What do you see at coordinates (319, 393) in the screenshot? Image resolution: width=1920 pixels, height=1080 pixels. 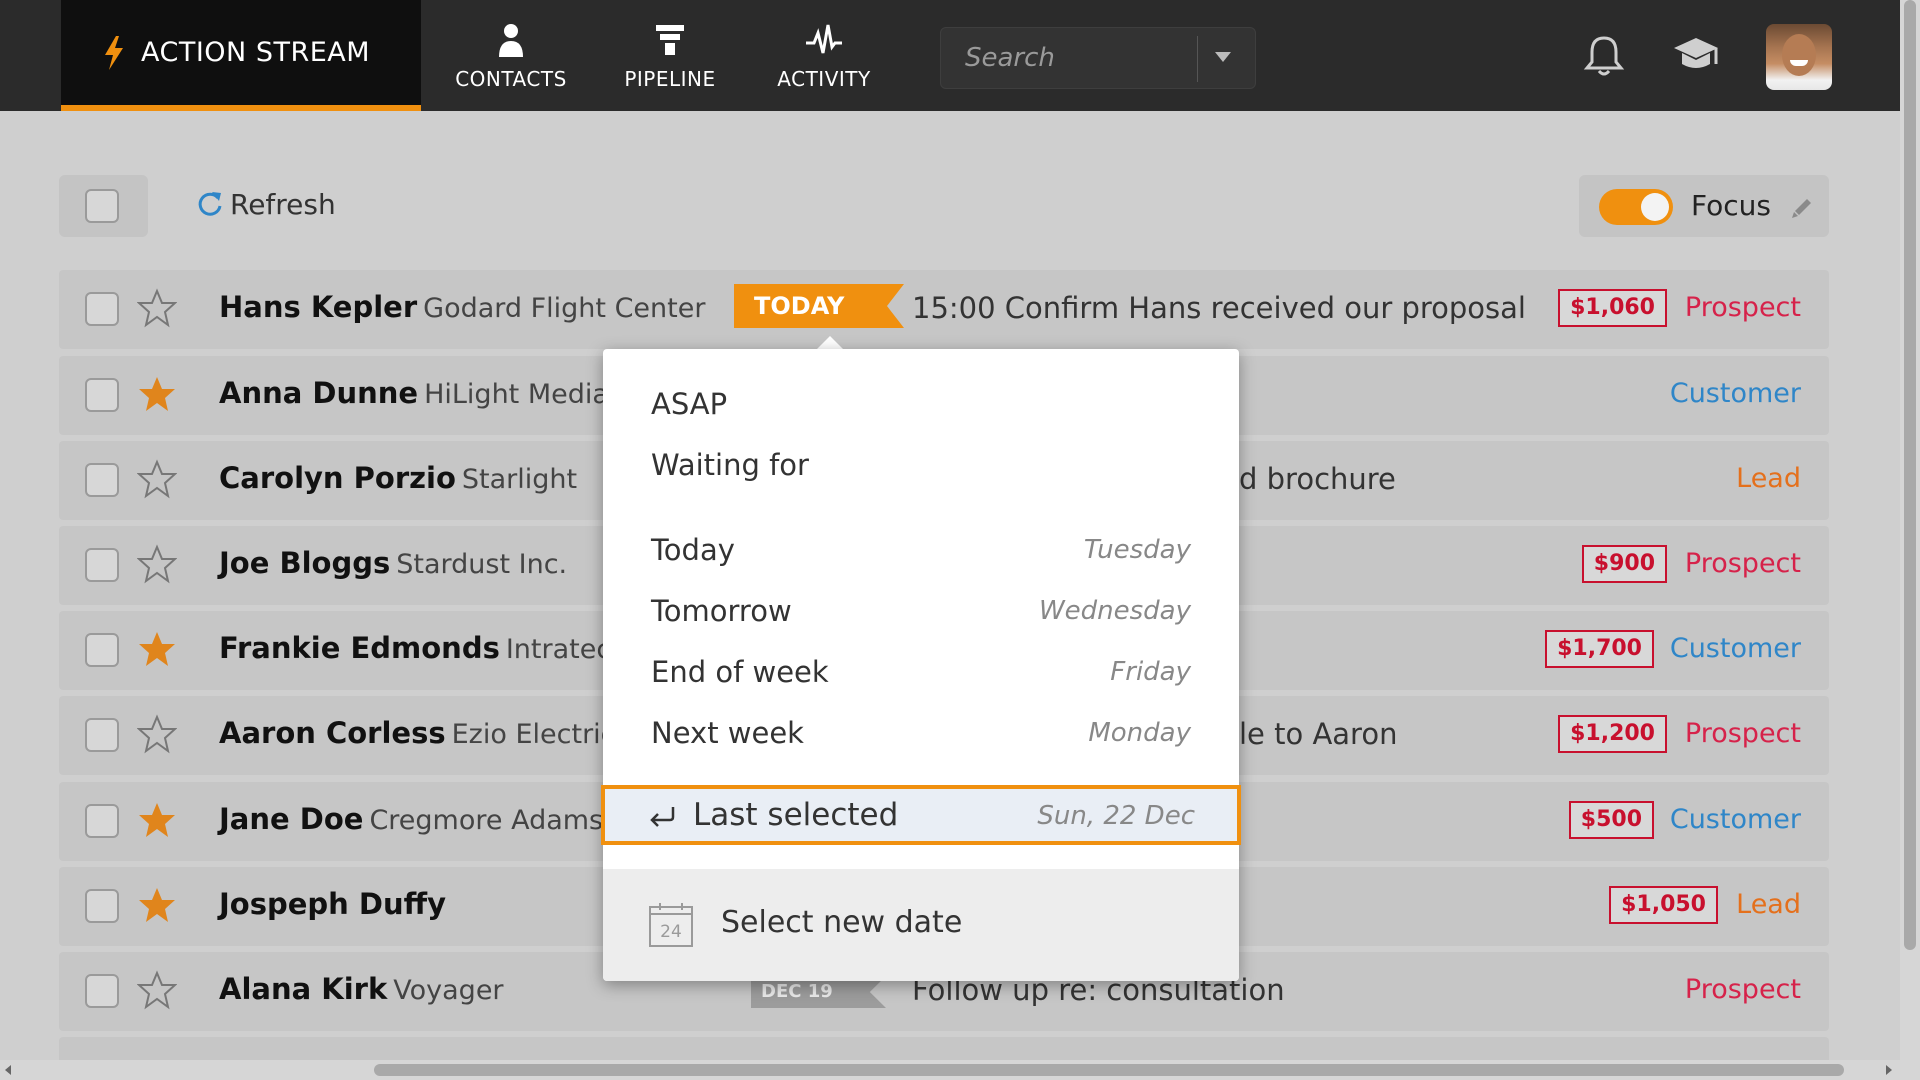 I see `contact-name-text: Anna Dunne` at bounding box center [319, 393].